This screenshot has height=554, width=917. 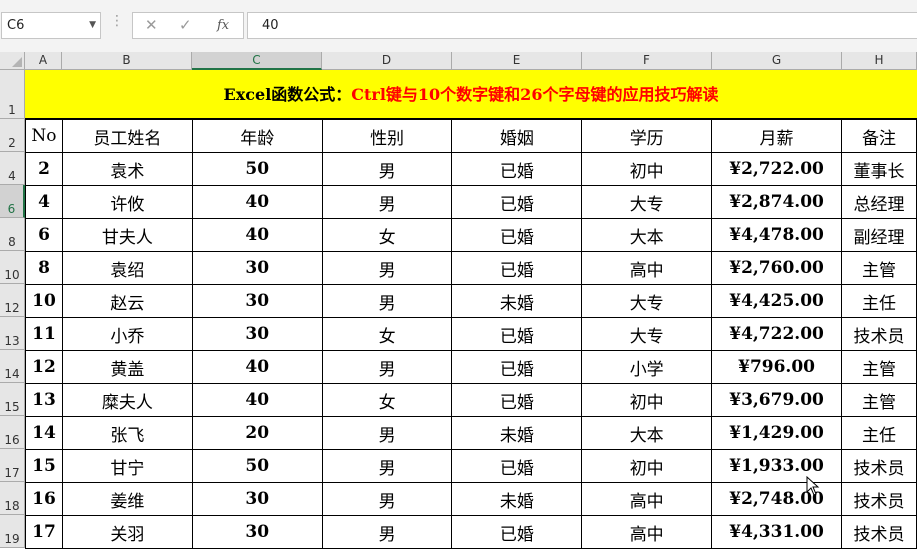 I want to click on header-cell: 备注, so click(x=879, y=136).